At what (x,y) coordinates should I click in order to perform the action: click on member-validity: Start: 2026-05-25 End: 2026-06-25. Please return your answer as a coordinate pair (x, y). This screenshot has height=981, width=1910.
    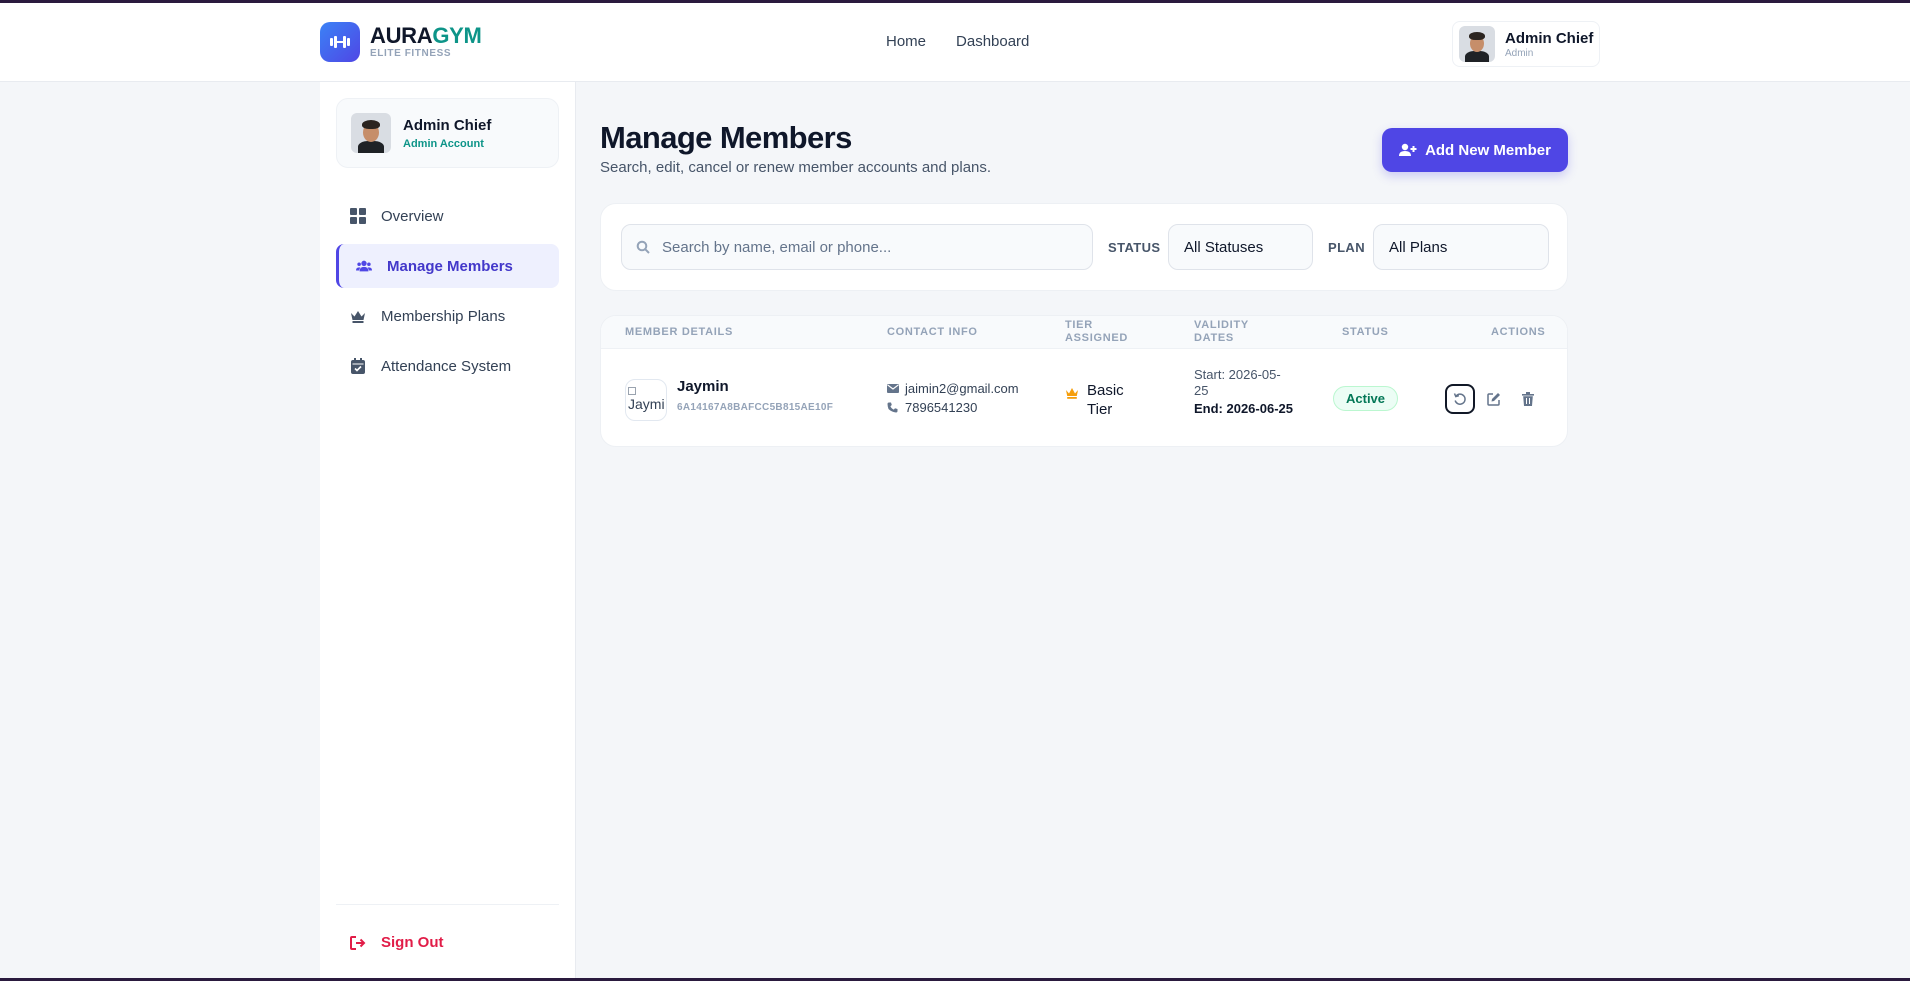
    Looking at the image, I should click on (1244, 392).